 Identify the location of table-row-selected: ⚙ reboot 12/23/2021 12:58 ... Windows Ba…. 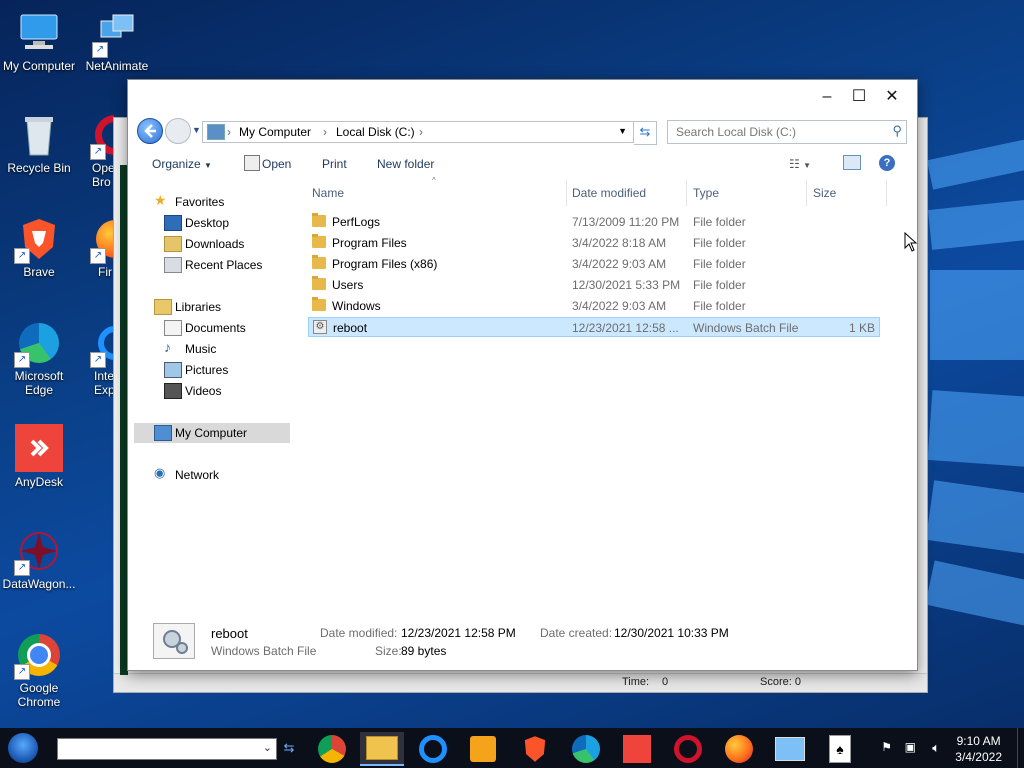
(594, 327).